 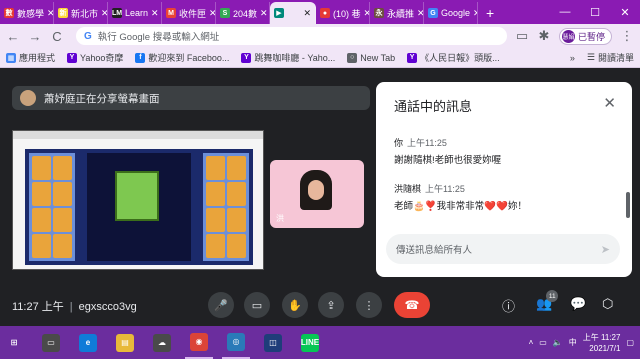 I want to click on taskbar-app-icon: ◎, so click(x=236, y=341).